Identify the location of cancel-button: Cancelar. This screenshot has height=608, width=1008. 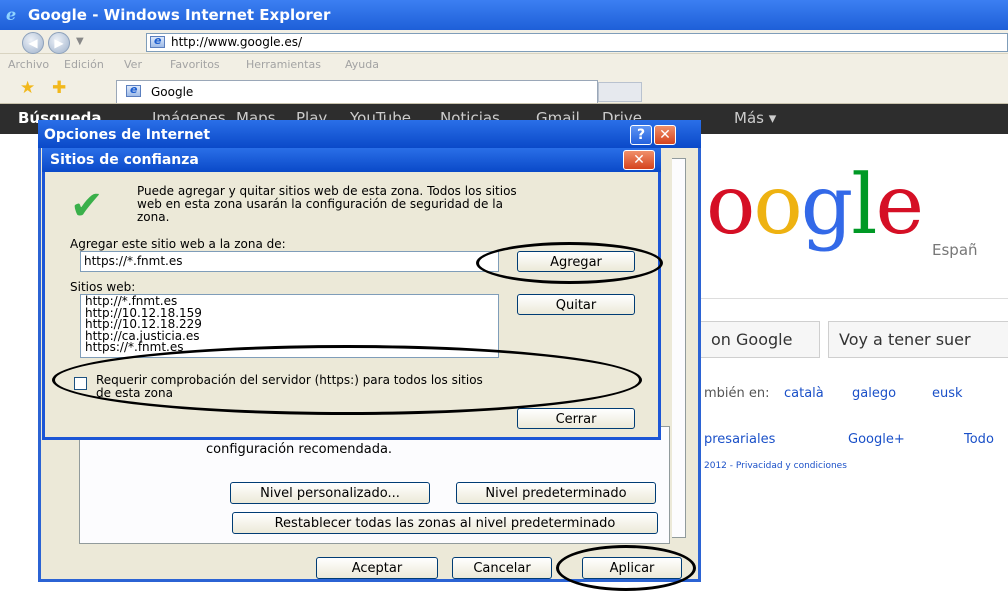
(502, 568).